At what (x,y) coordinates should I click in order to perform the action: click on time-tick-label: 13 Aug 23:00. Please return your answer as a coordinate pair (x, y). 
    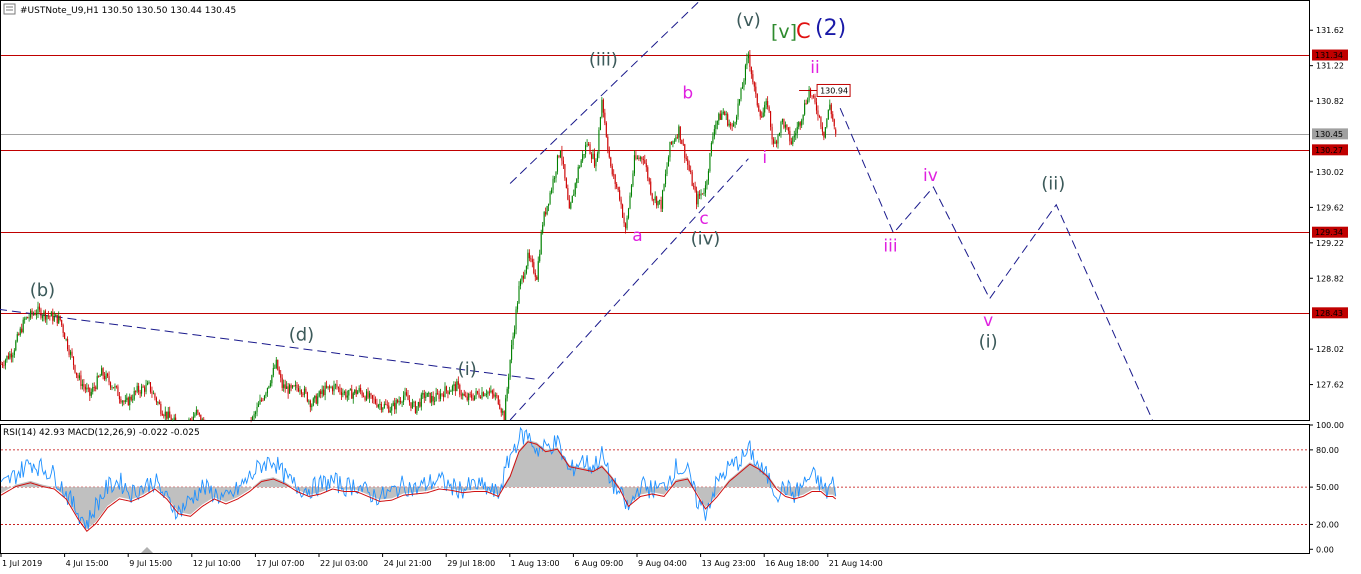
    Looking at the image, I should click on (729, 563).